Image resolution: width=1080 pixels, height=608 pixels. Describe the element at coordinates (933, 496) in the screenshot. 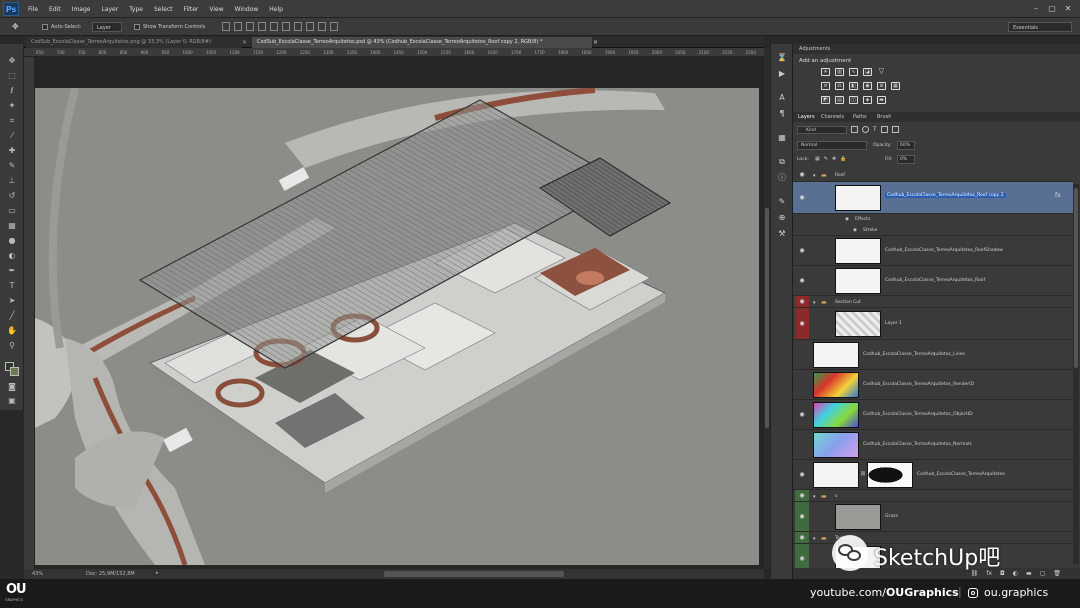

I see `layer-group-v: ◉ ▾ ▬ v` at that location.